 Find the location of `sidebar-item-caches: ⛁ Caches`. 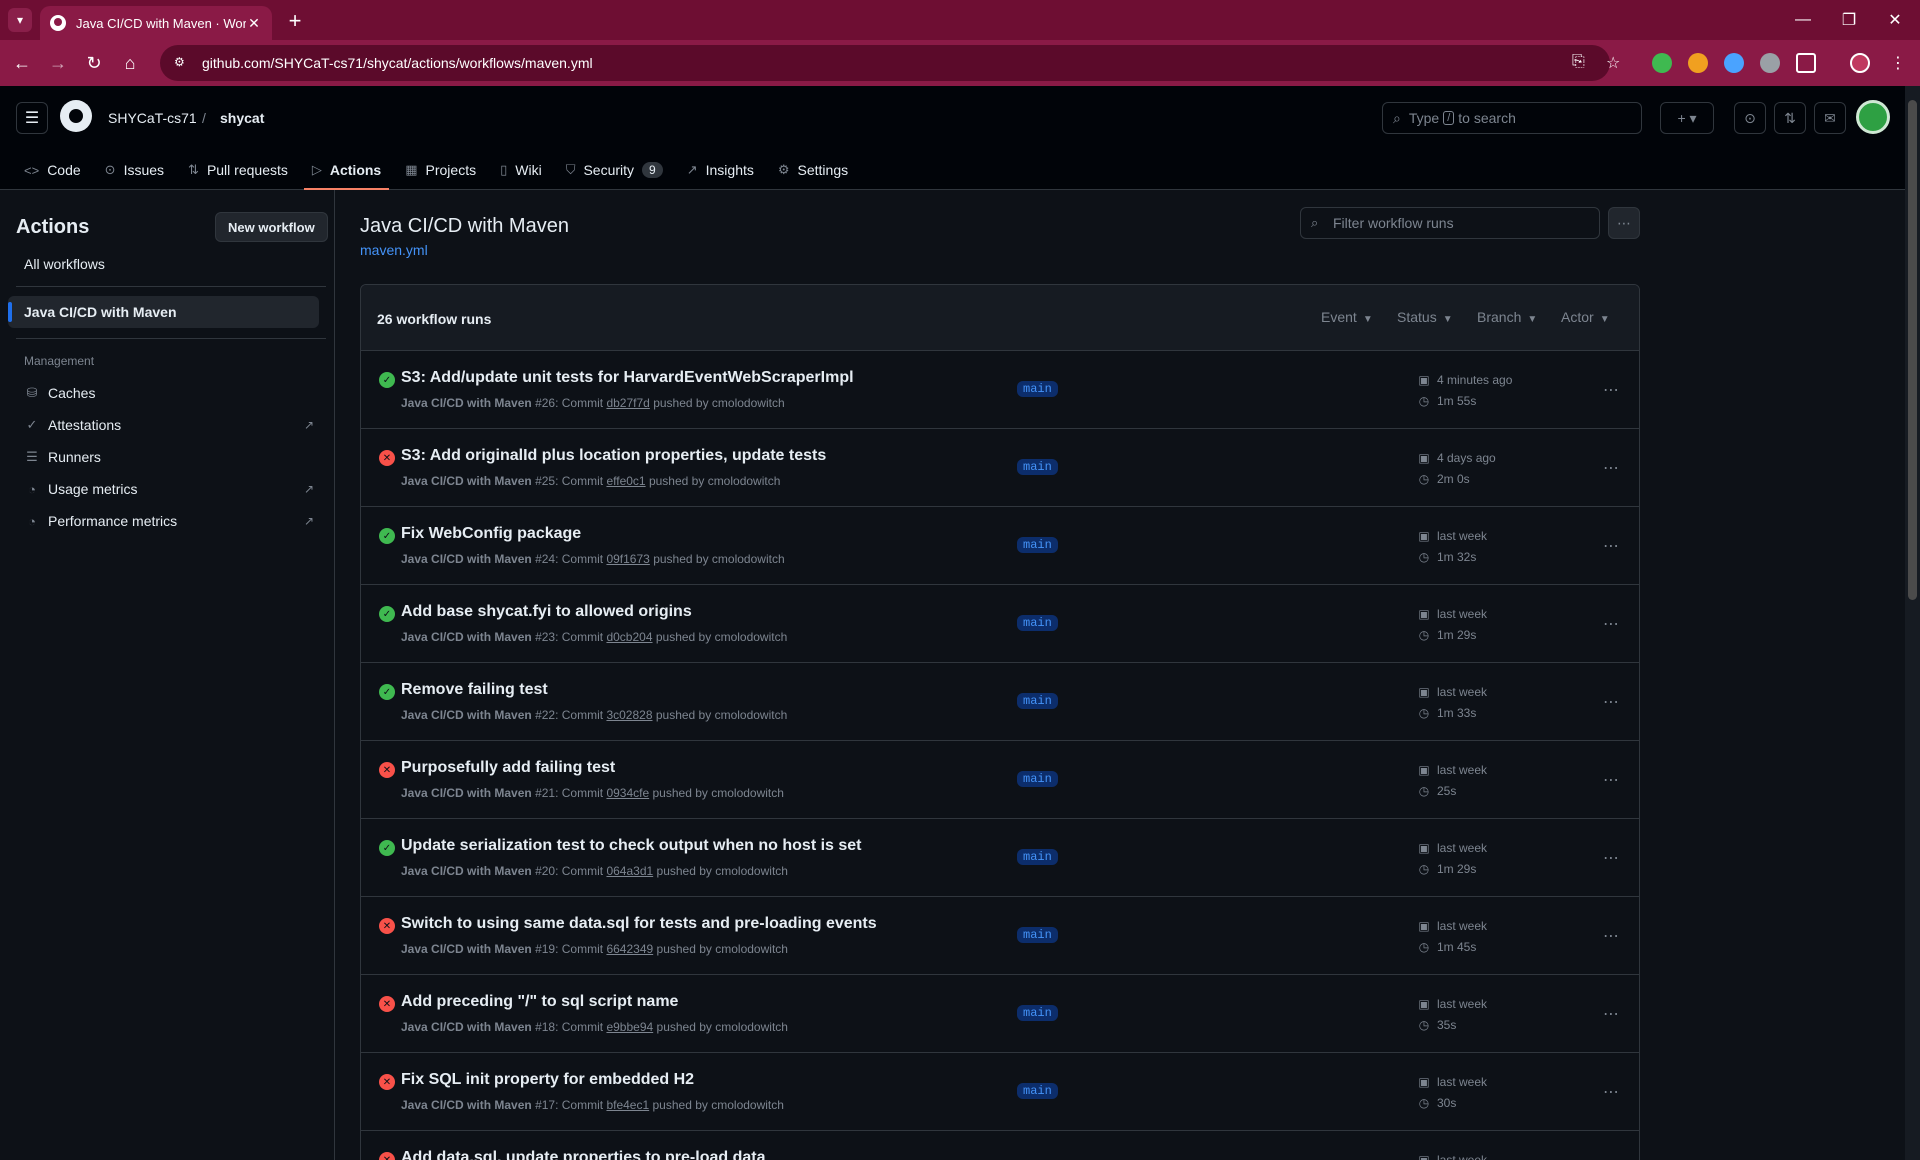

sidebar-item-caches: ⛁ Caches is located at coordinates (169, 393).